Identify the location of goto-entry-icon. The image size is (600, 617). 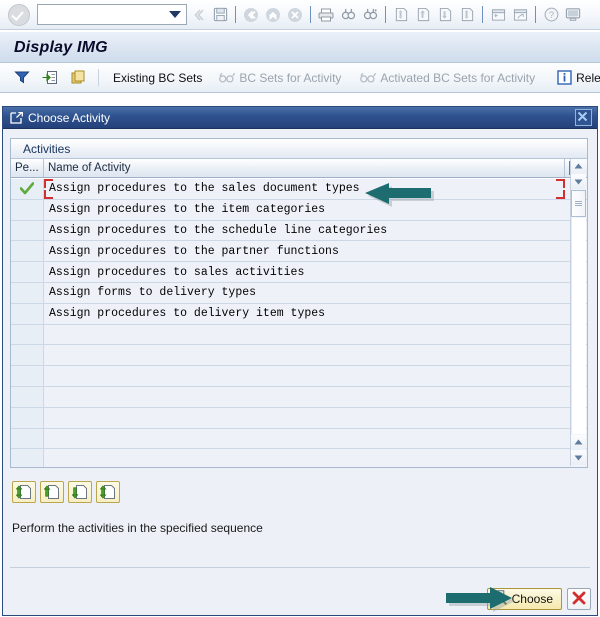
(50, 78).